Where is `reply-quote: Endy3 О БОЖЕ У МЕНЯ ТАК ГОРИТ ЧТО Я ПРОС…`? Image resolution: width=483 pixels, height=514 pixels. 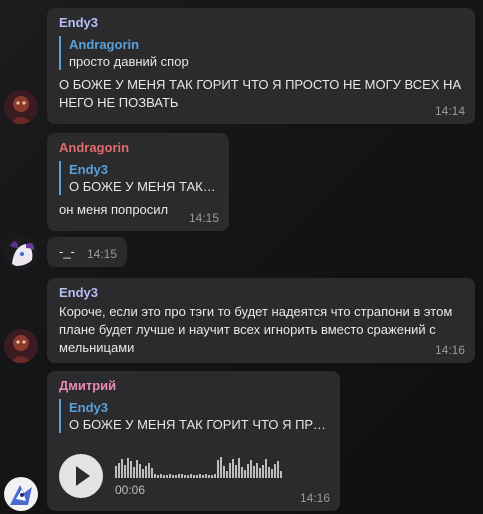
reply-quote: Endy3 О БОЖЕ У МЕНЯ ТАК ГОРИТ ЧТО Я ПРОС… is located at coordinates (193, 416).